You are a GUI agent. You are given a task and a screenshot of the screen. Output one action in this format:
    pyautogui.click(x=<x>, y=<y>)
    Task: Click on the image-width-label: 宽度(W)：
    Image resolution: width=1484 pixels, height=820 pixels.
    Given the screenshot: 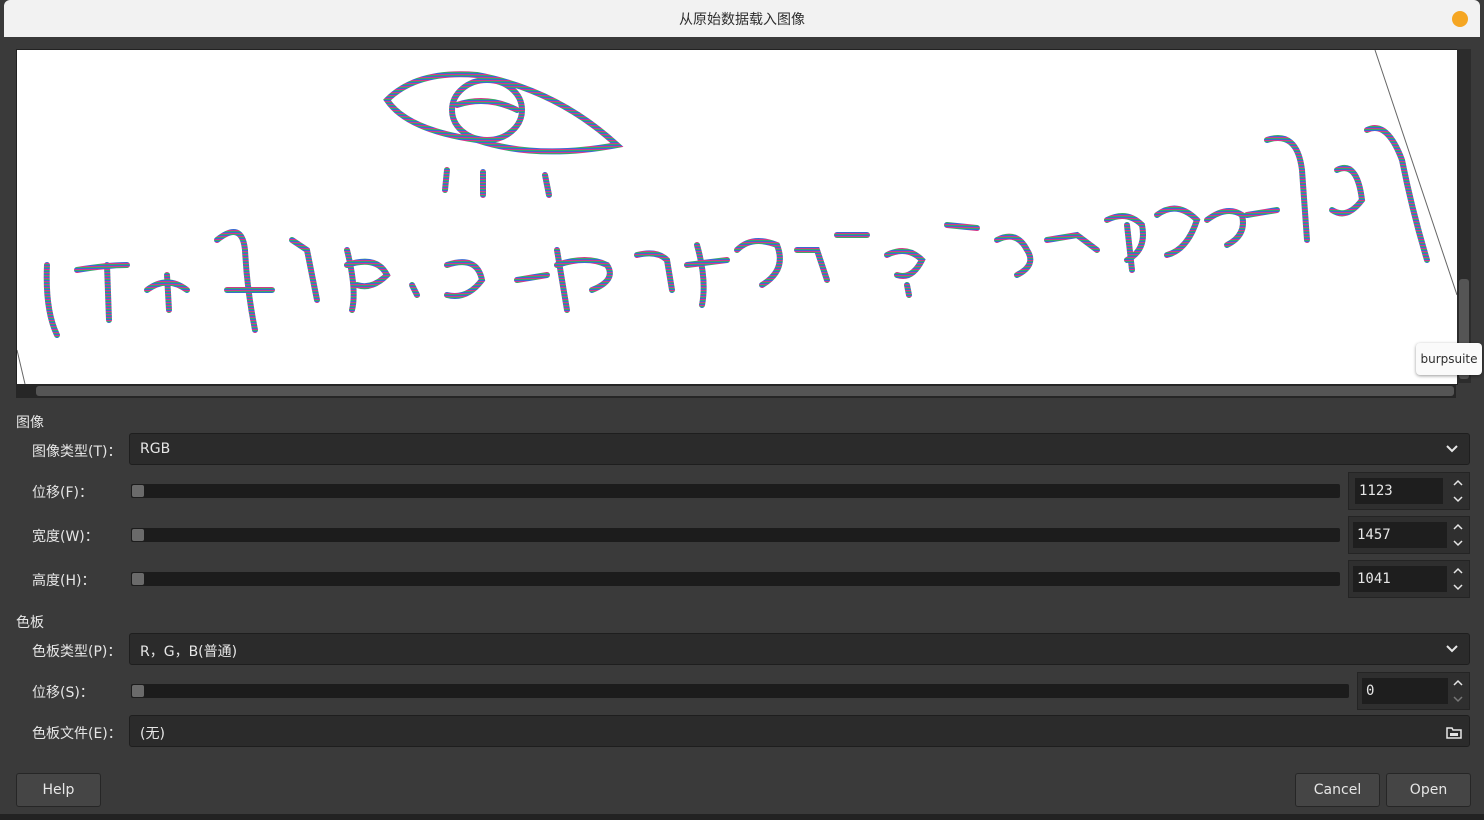 What is the action you would take?
    pyautogui.click(x=65, y=537)
    